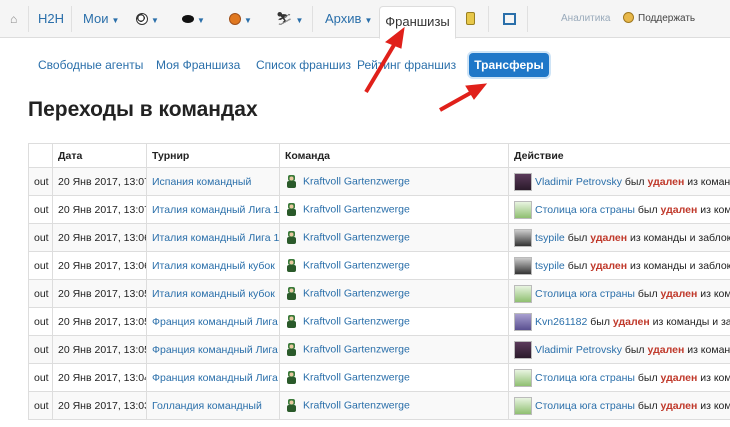  Describe the element at coordinates (476, 91) in the screenshot. I see `arrow-head` at that location.